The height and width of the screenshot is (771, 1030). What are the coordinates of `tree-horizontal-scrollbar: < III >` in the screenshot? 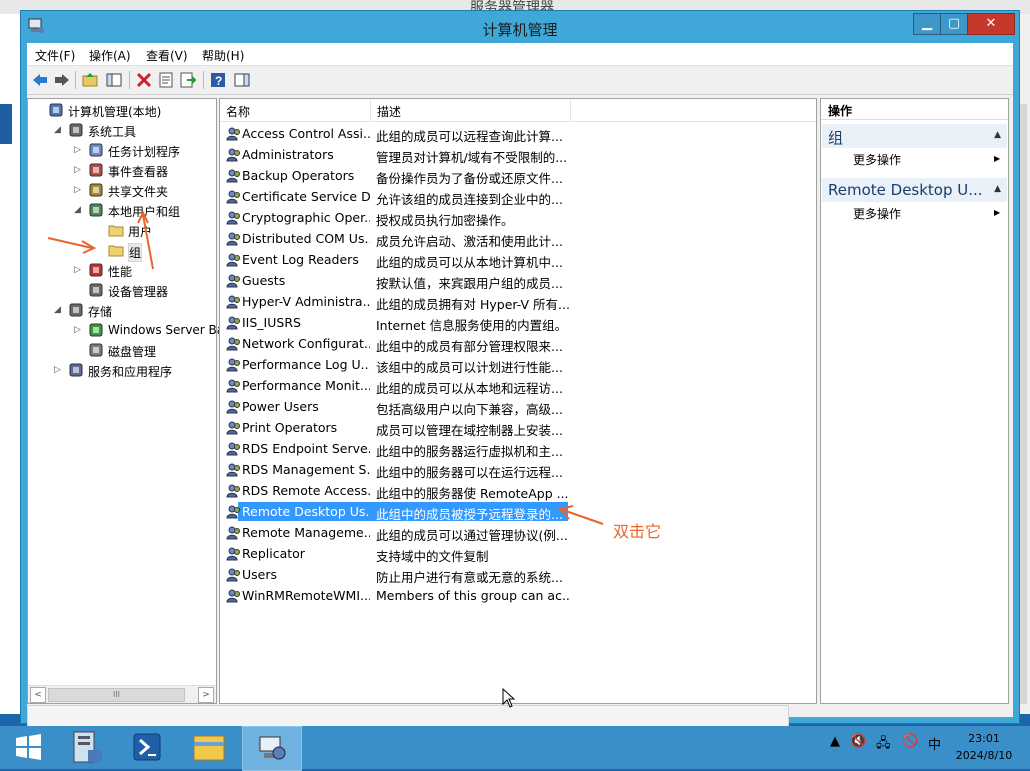 It's located at (122, 694).